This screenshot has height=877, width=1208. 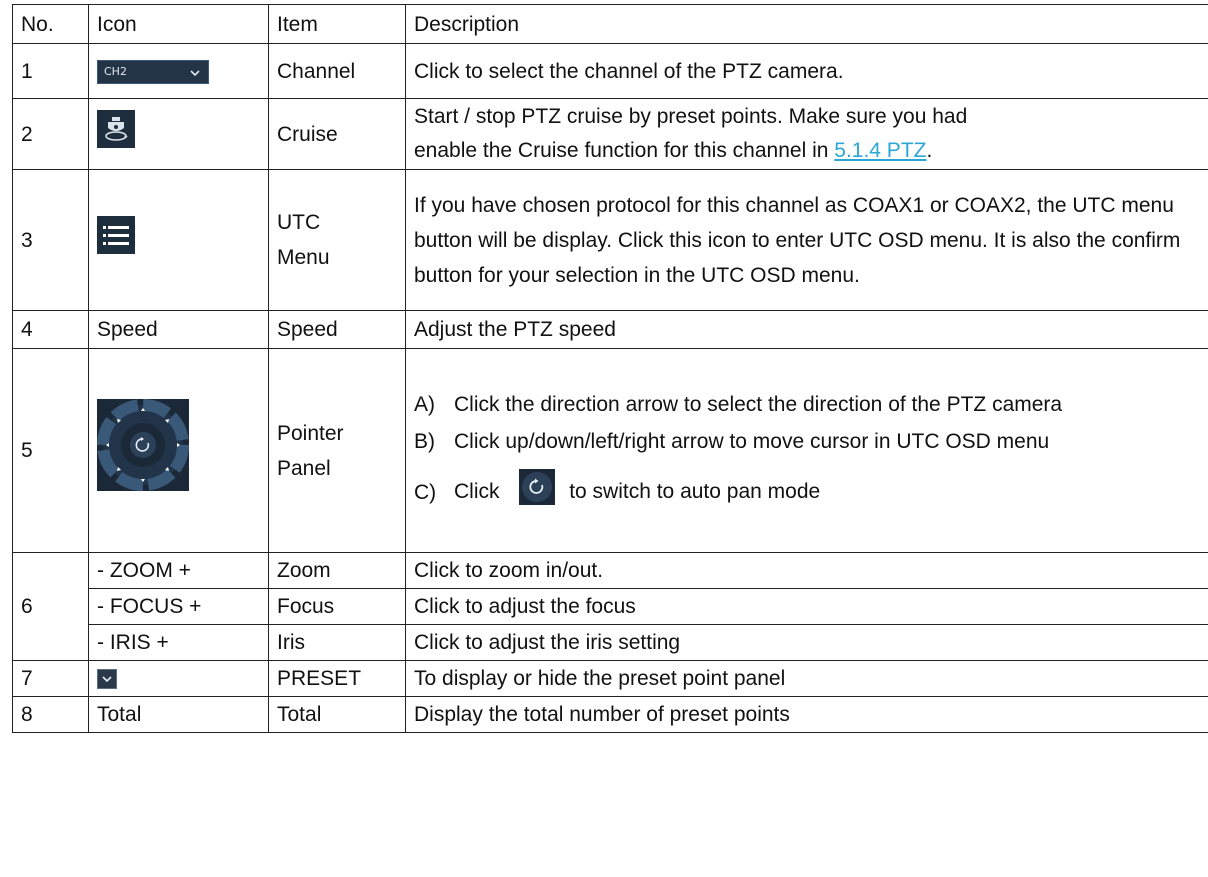 I want to click on header-row: No. Icon Item Description, so click(x=610, y=24).